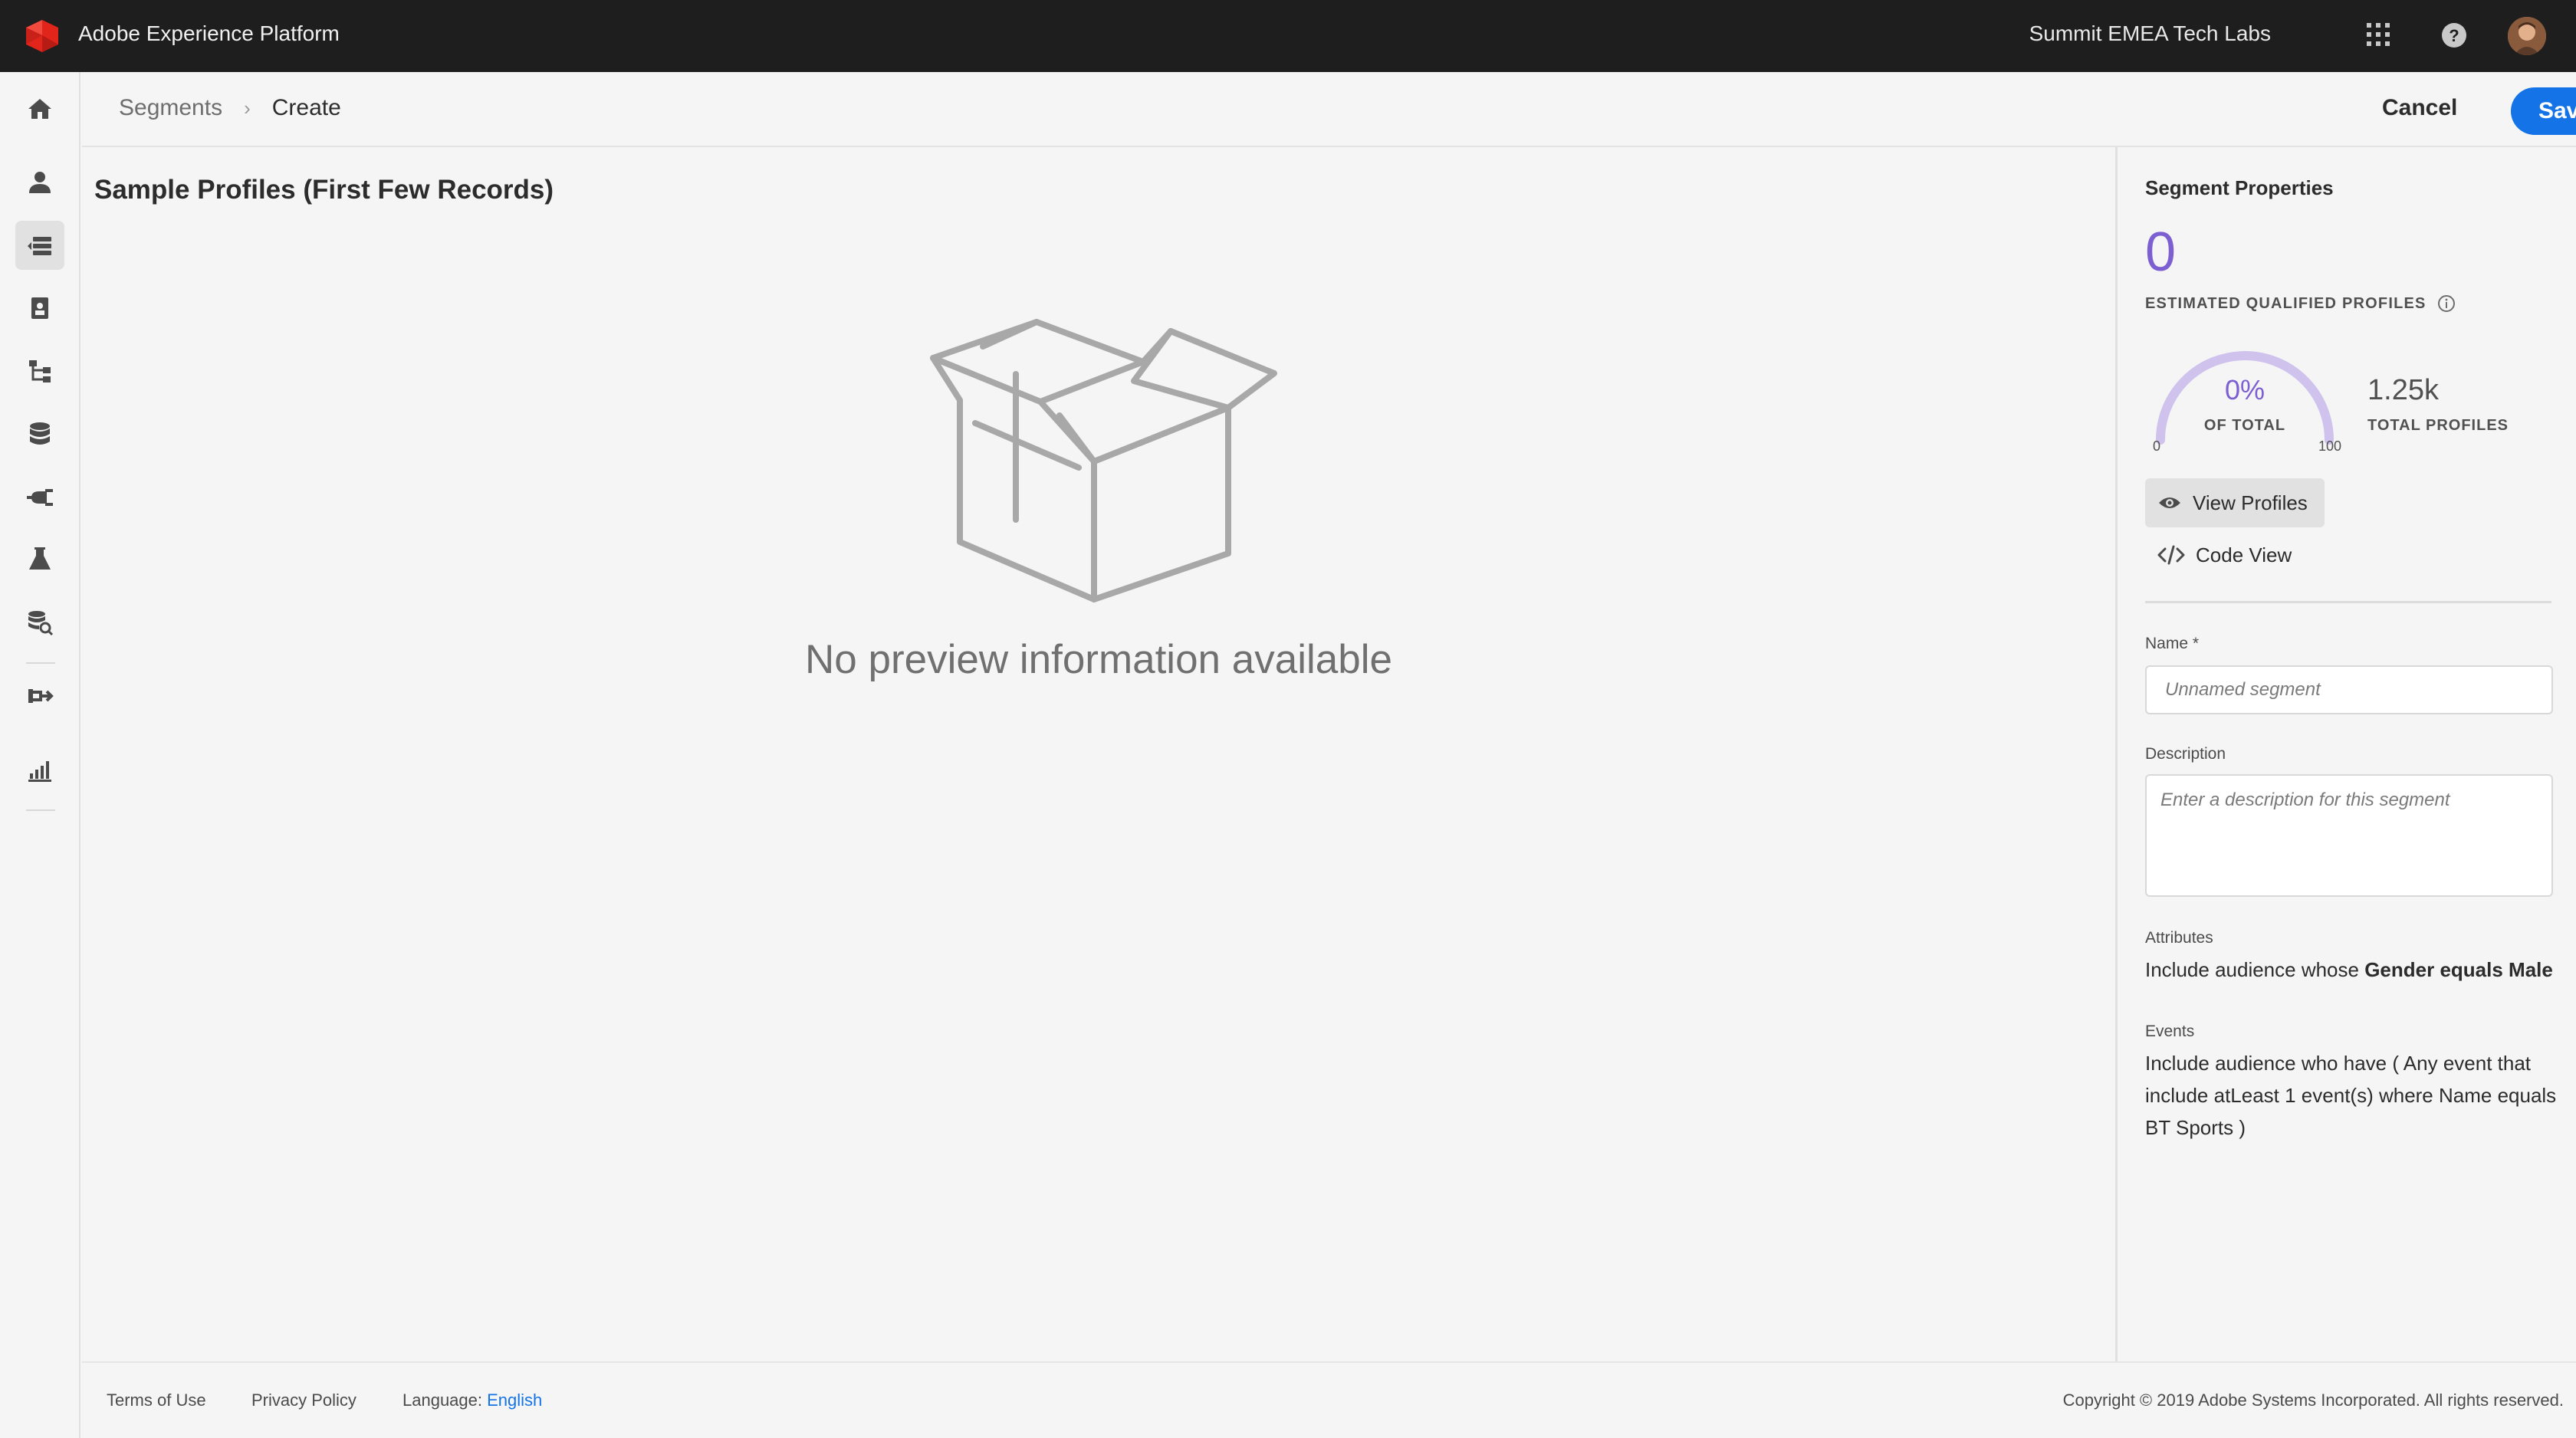 The height and width of the screenshot is (1438, 2576). What do you see at coordinates (2527, 36) in the screenshot?
I see `avatar` at bounding box center [2527, 36].